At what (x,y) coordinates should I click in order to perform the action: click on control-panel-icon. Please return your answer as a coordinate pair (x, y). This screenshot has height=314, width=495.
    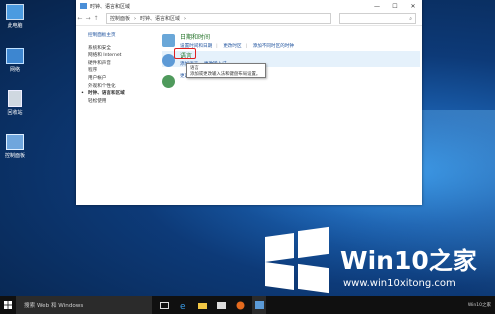
    Looking at the image, I should click on (15, 142).